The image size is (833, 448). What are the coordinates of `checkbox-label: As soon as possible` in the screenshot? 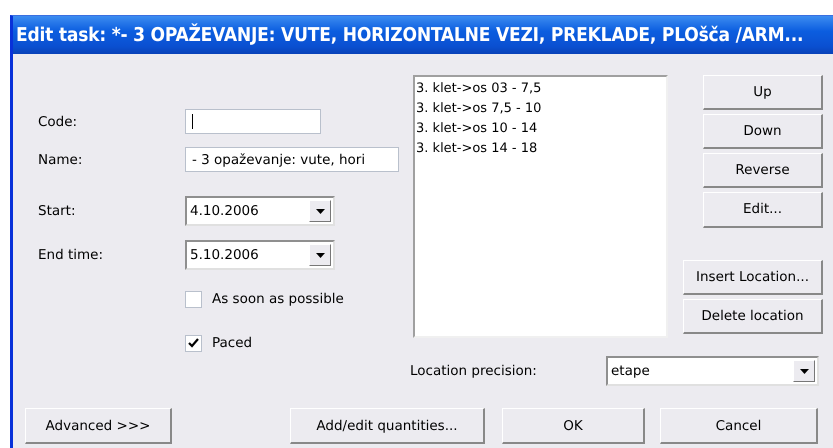 It's located at (278, 299).